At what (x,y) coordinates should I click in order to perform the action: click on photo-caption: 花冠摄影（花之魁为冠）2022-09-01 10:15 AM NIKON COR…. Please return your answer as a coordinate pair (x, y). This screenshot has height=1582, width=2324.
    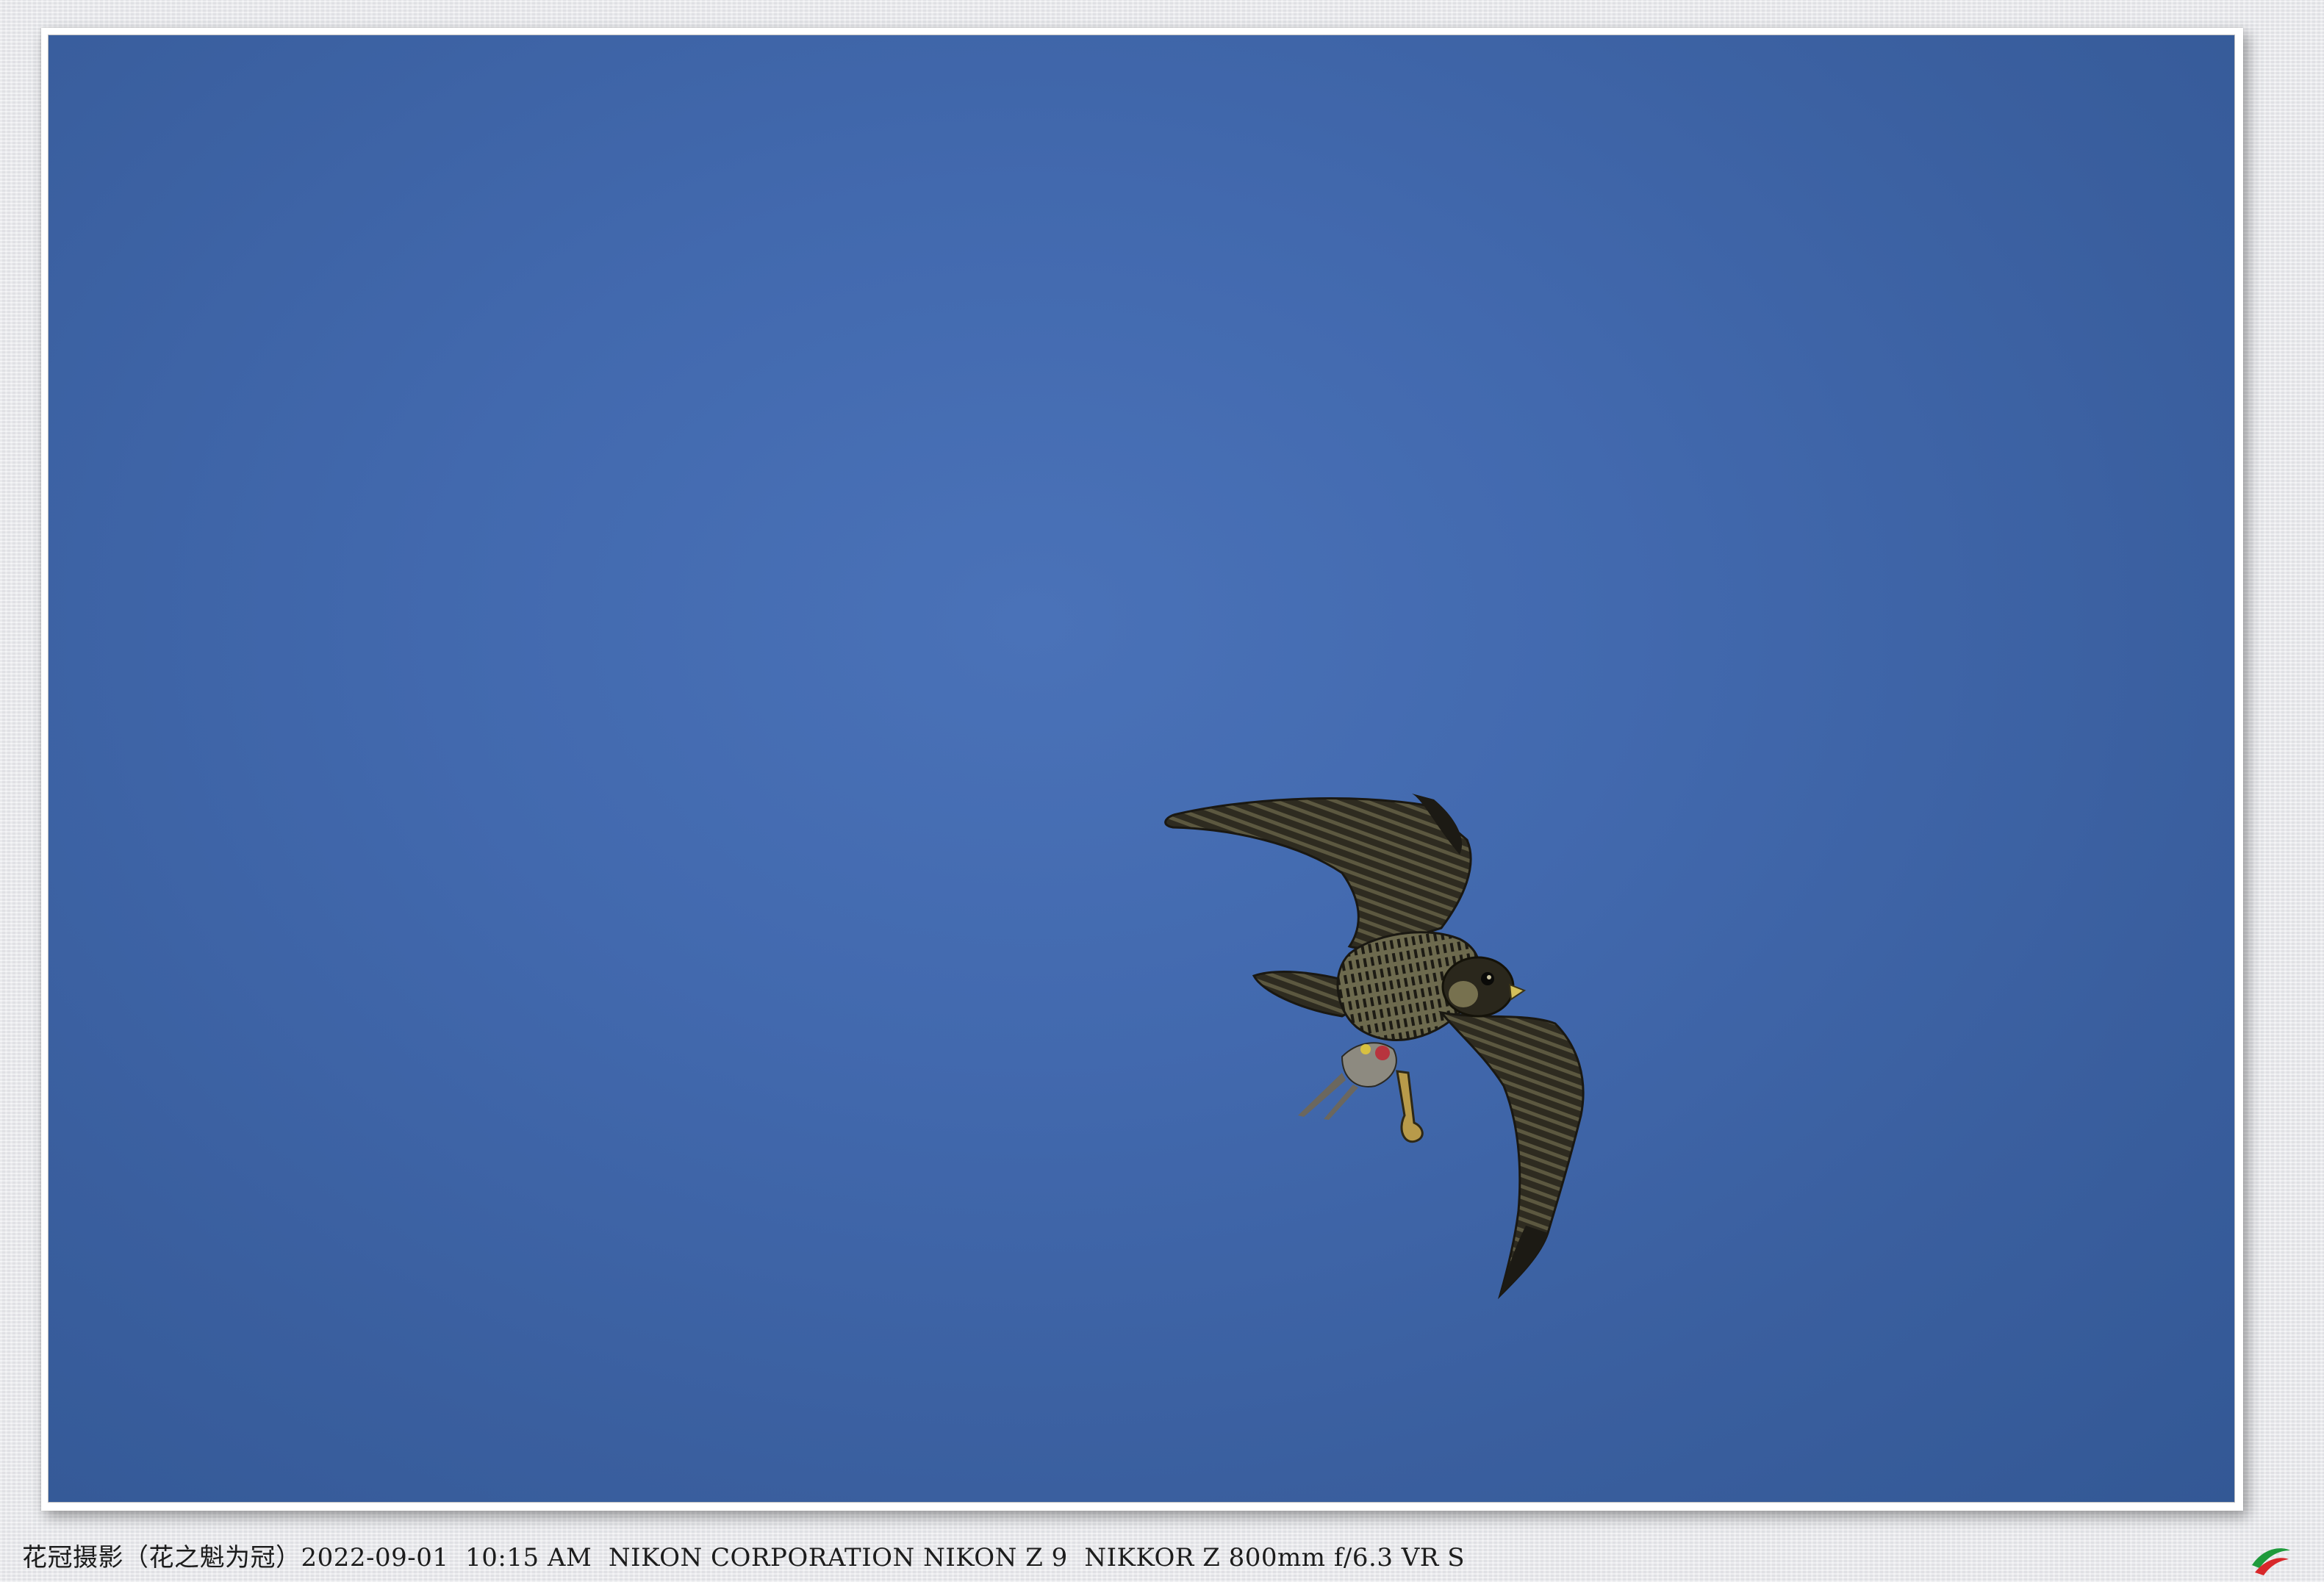
    Looking at the image, I should click on (744, 1558).